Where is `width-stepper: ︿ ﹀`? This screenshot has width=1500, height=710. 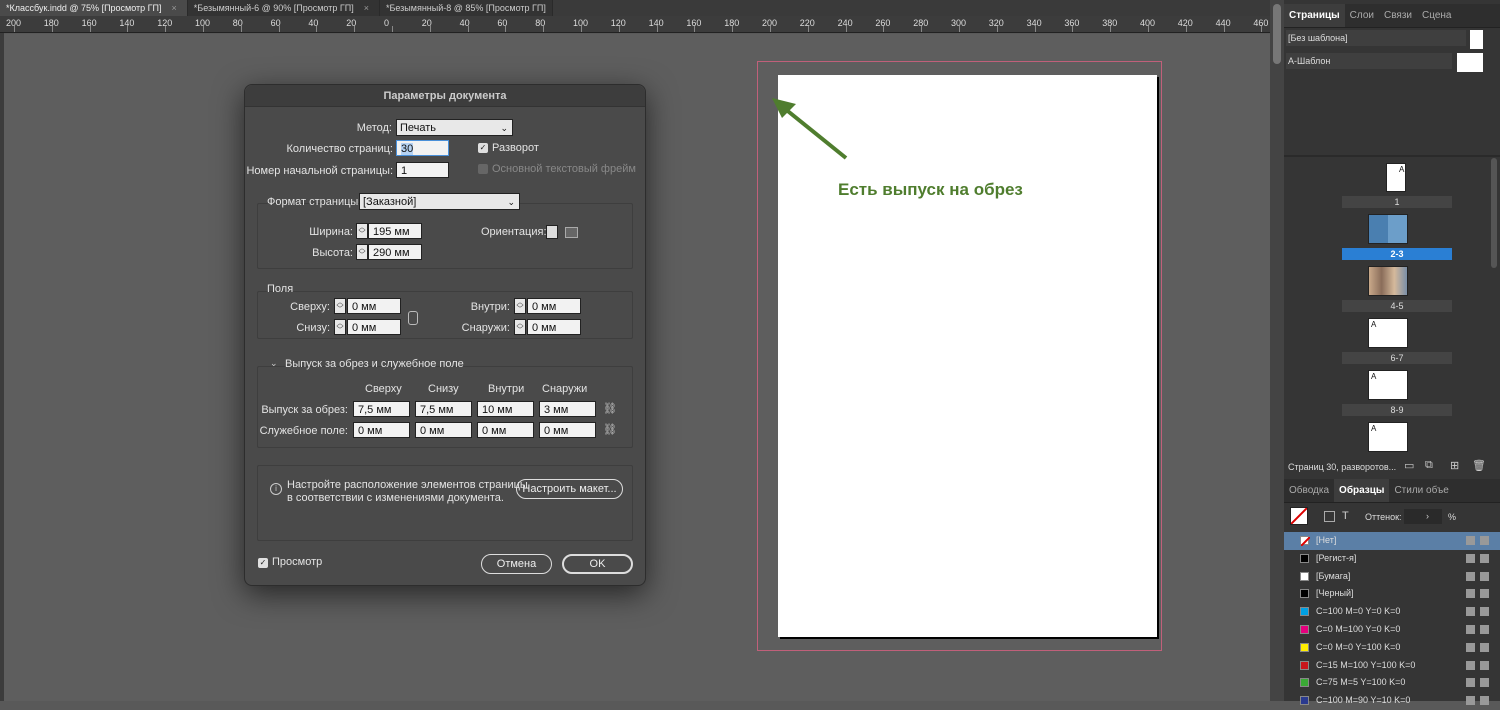 width-stepper: ︿ ﹀ is located at coordinates (362, 231).